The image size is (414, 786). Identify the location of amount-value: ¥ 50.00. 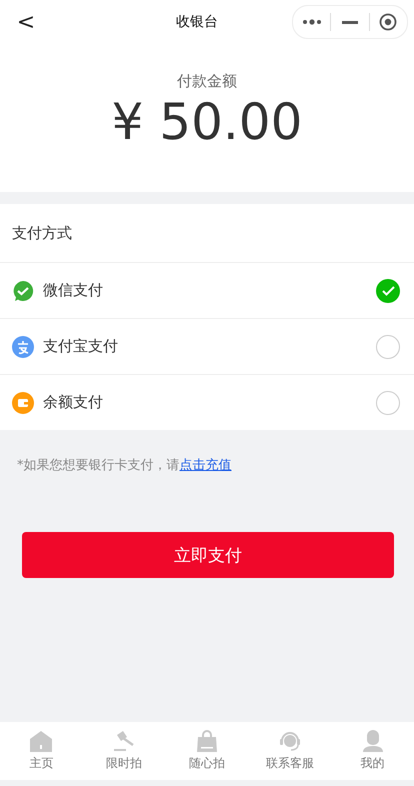
(207, 122).